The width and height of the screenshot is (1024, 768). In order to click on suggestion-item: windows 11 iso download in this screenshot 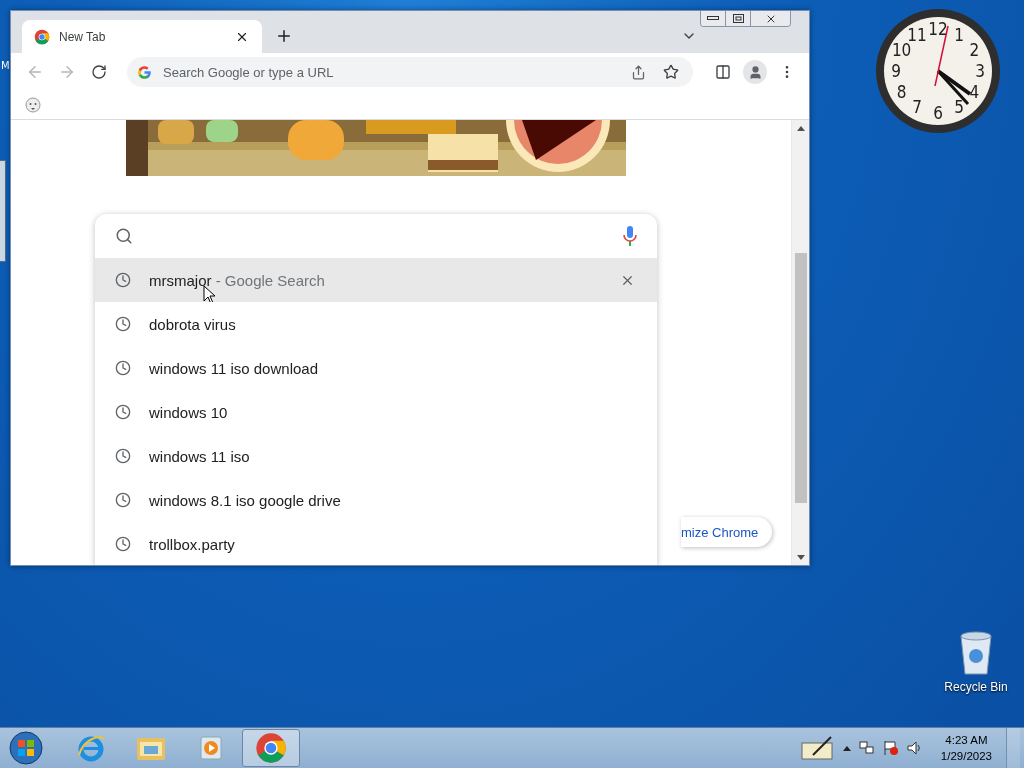, I will do `click(376, 368)`.